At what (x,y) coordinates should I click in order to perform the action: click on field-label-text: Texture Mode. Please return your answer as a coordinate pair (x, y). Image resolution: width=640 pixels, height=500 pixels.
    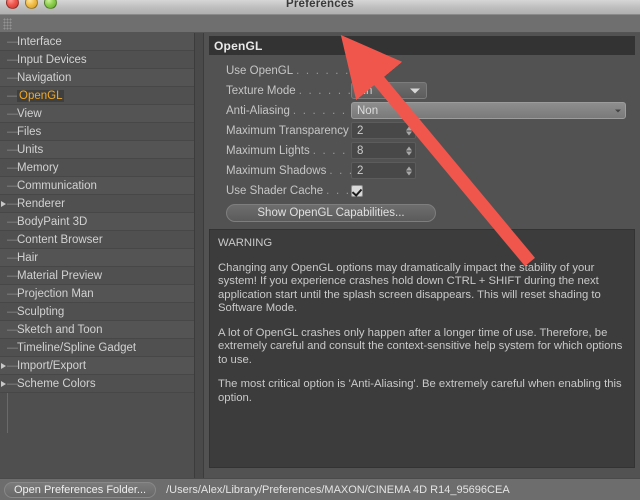
    Looking at the image, I should click on (261, 90).